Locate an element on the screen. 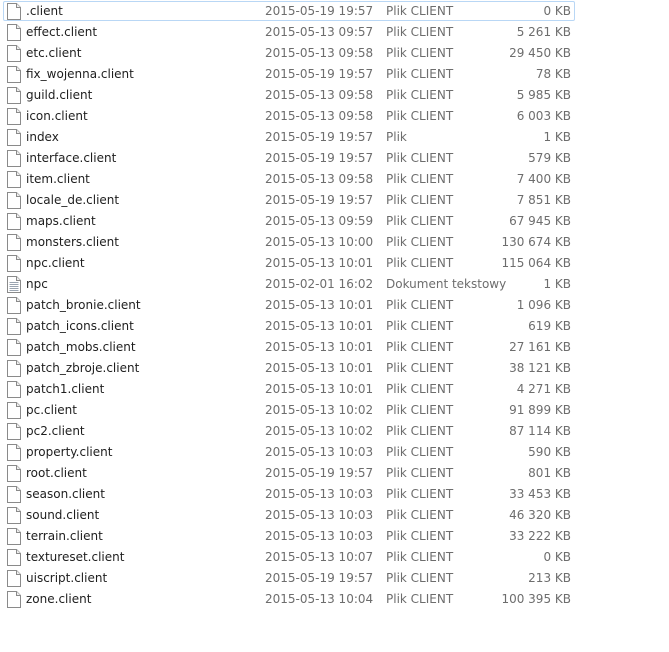 This screenshot has width=669, height=652. file-date-modified: 2015-05-13 10:02 is located at coordinates (319, 431).